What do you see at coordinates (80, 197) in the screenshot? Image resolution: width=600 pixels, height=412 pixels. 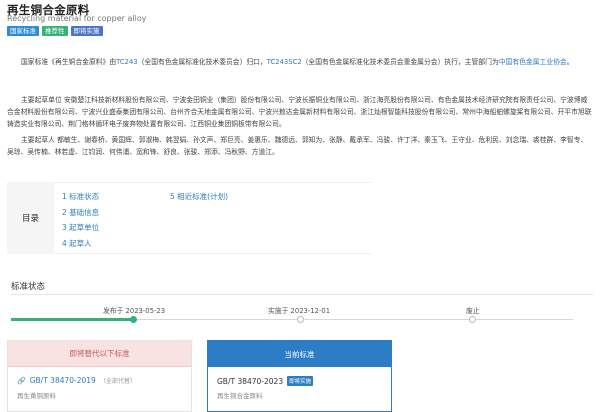 I see `toc-item-status: 1 标准状态` at bounding box center [80, 197].